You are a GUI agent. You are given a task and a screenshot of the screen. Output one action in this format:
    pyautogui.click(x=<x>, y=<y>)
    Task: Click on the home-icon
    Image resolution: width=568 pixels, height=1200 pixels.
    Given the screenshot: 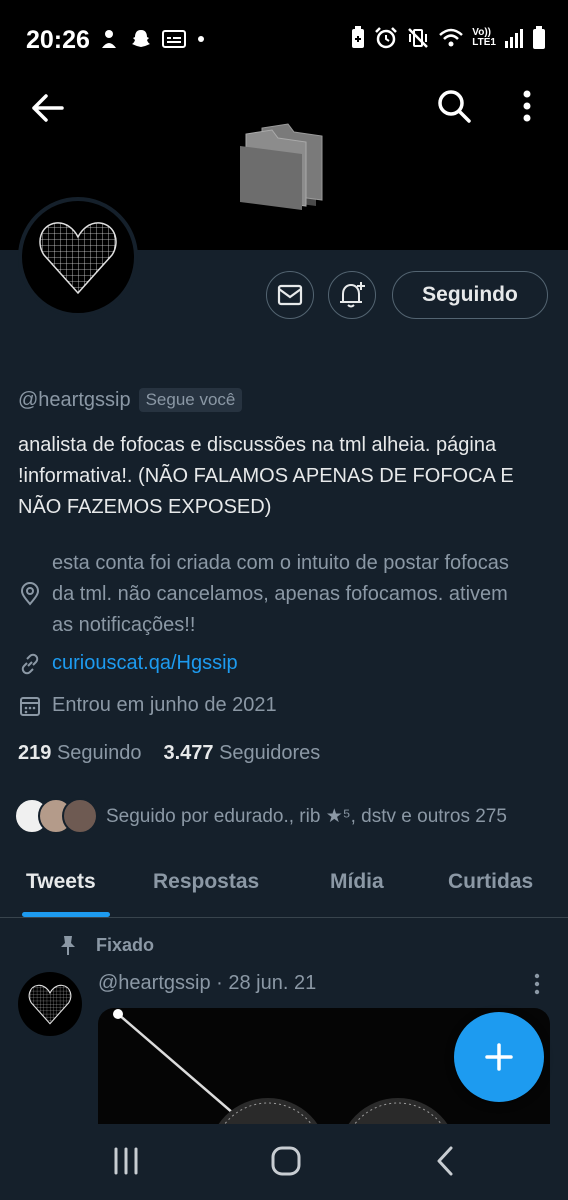 What is the action you would take?
    pyautogui.click(x=286, y=1161)
    